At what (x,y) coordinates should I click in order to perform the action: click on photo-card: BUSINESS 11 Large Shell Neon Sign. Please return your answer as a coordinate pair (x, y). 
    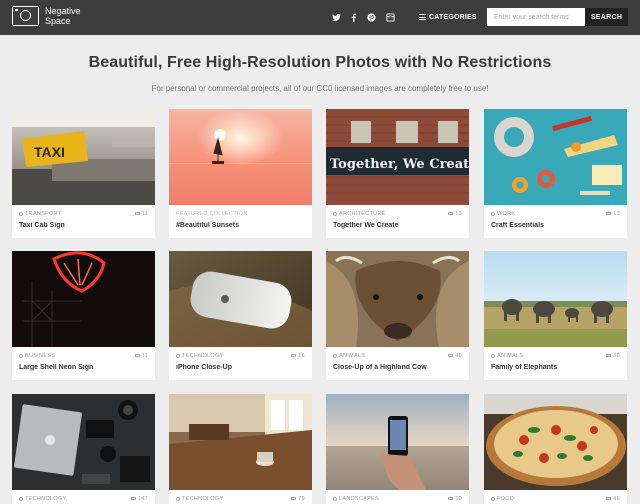
    Looking at the image, I should click on (83, 315).